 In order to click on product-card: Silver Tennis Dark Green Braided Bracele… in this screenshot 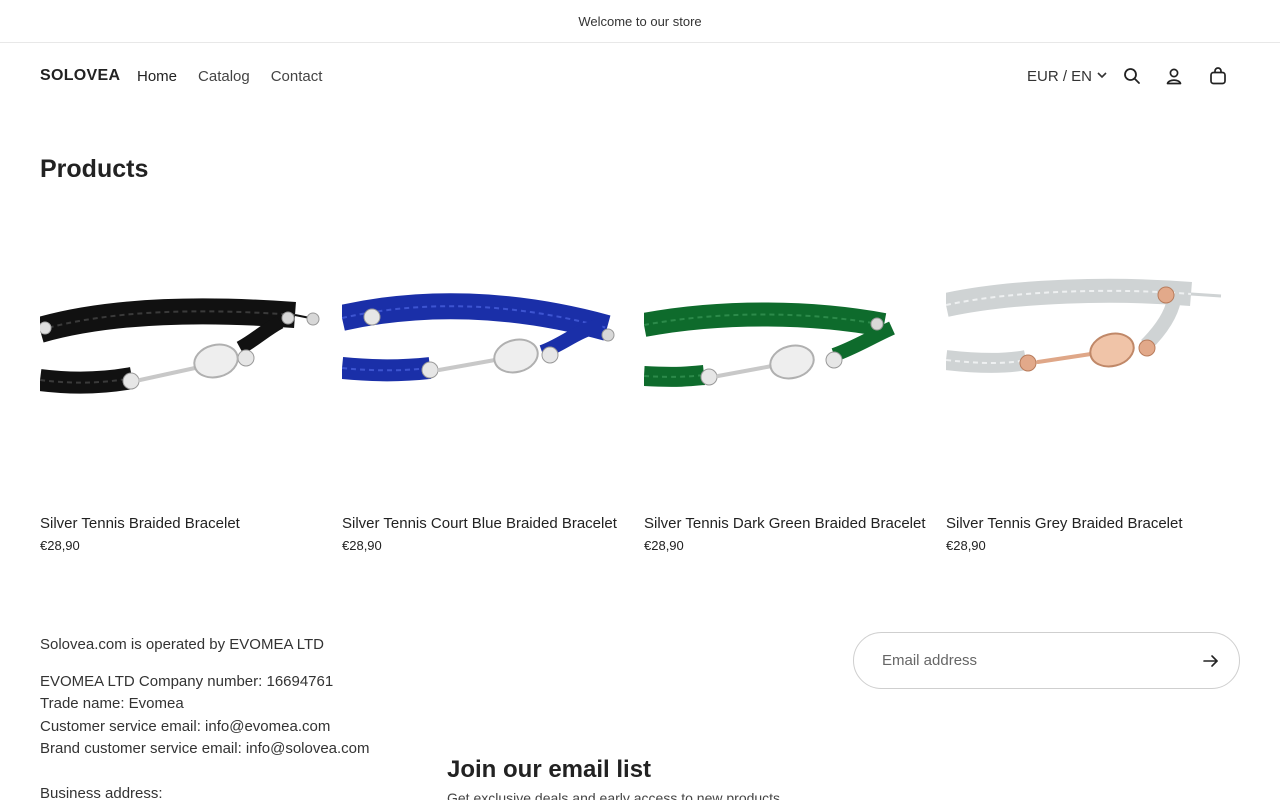, I will do `click(785, 376)`.